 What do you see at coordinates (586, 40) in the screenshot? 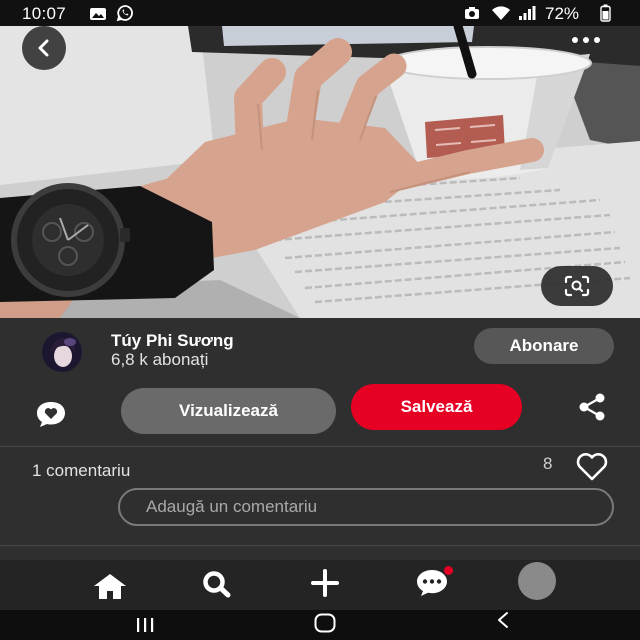
I see `more-options-button` at bounding box center [586, 40].